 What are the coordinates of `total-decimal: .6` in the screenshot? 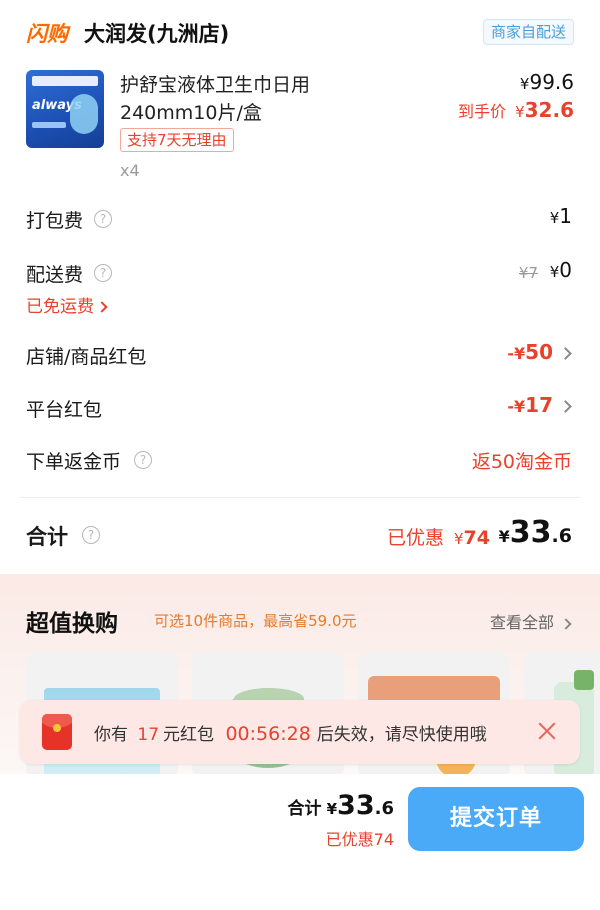 It's located at (561, 536).